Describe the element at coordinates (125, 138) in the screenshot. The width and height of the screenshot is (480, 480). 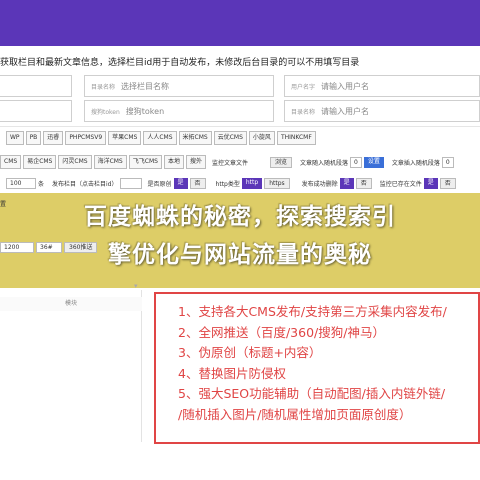
I see `cms-chip: 苹果CMS` at that location.